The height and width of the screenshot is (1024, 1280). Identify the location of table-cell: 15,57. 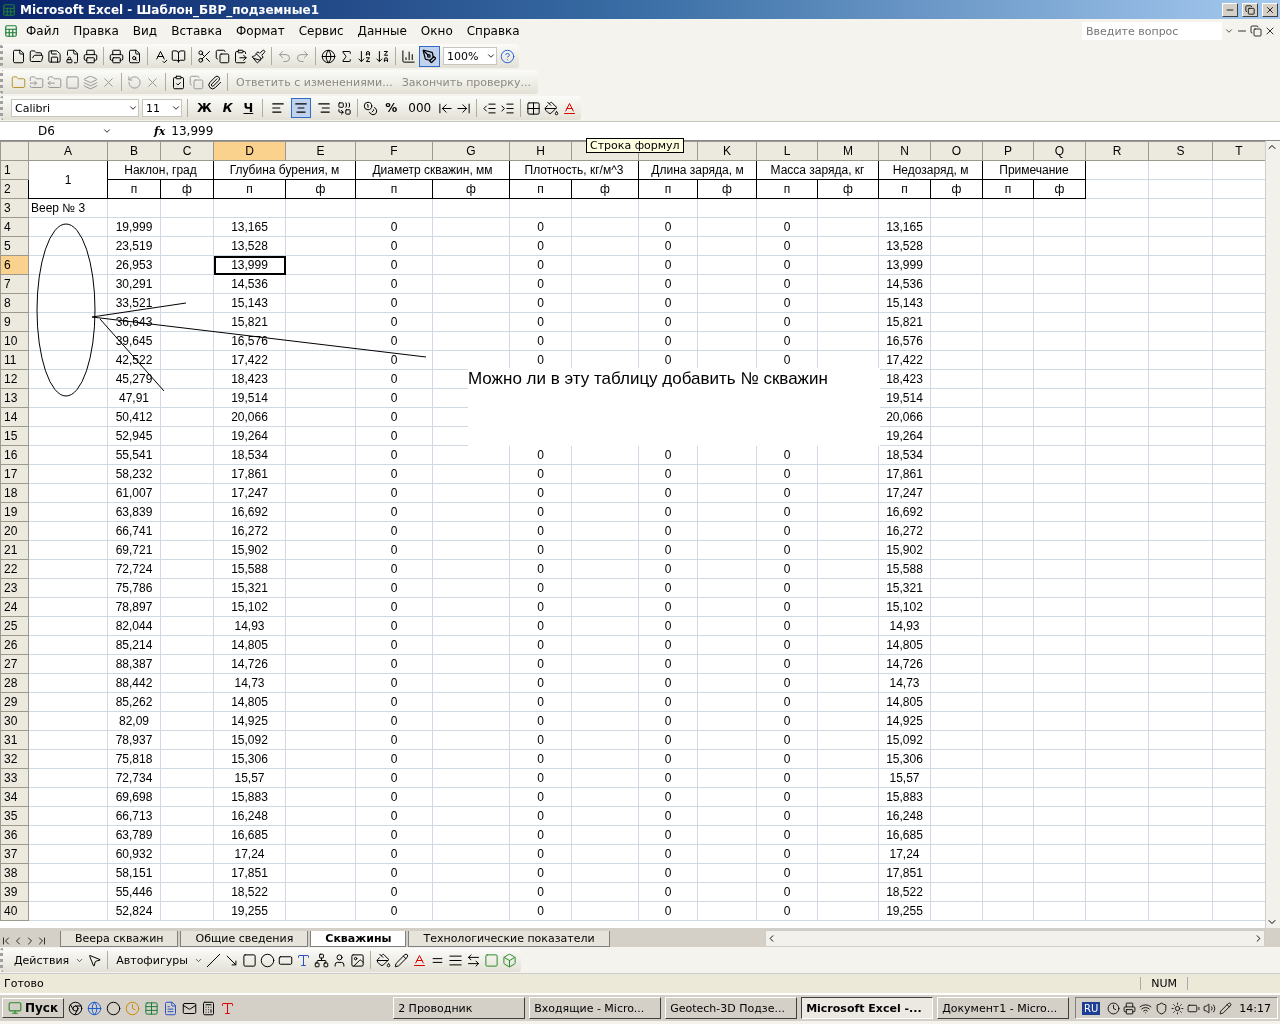
(249, 778).